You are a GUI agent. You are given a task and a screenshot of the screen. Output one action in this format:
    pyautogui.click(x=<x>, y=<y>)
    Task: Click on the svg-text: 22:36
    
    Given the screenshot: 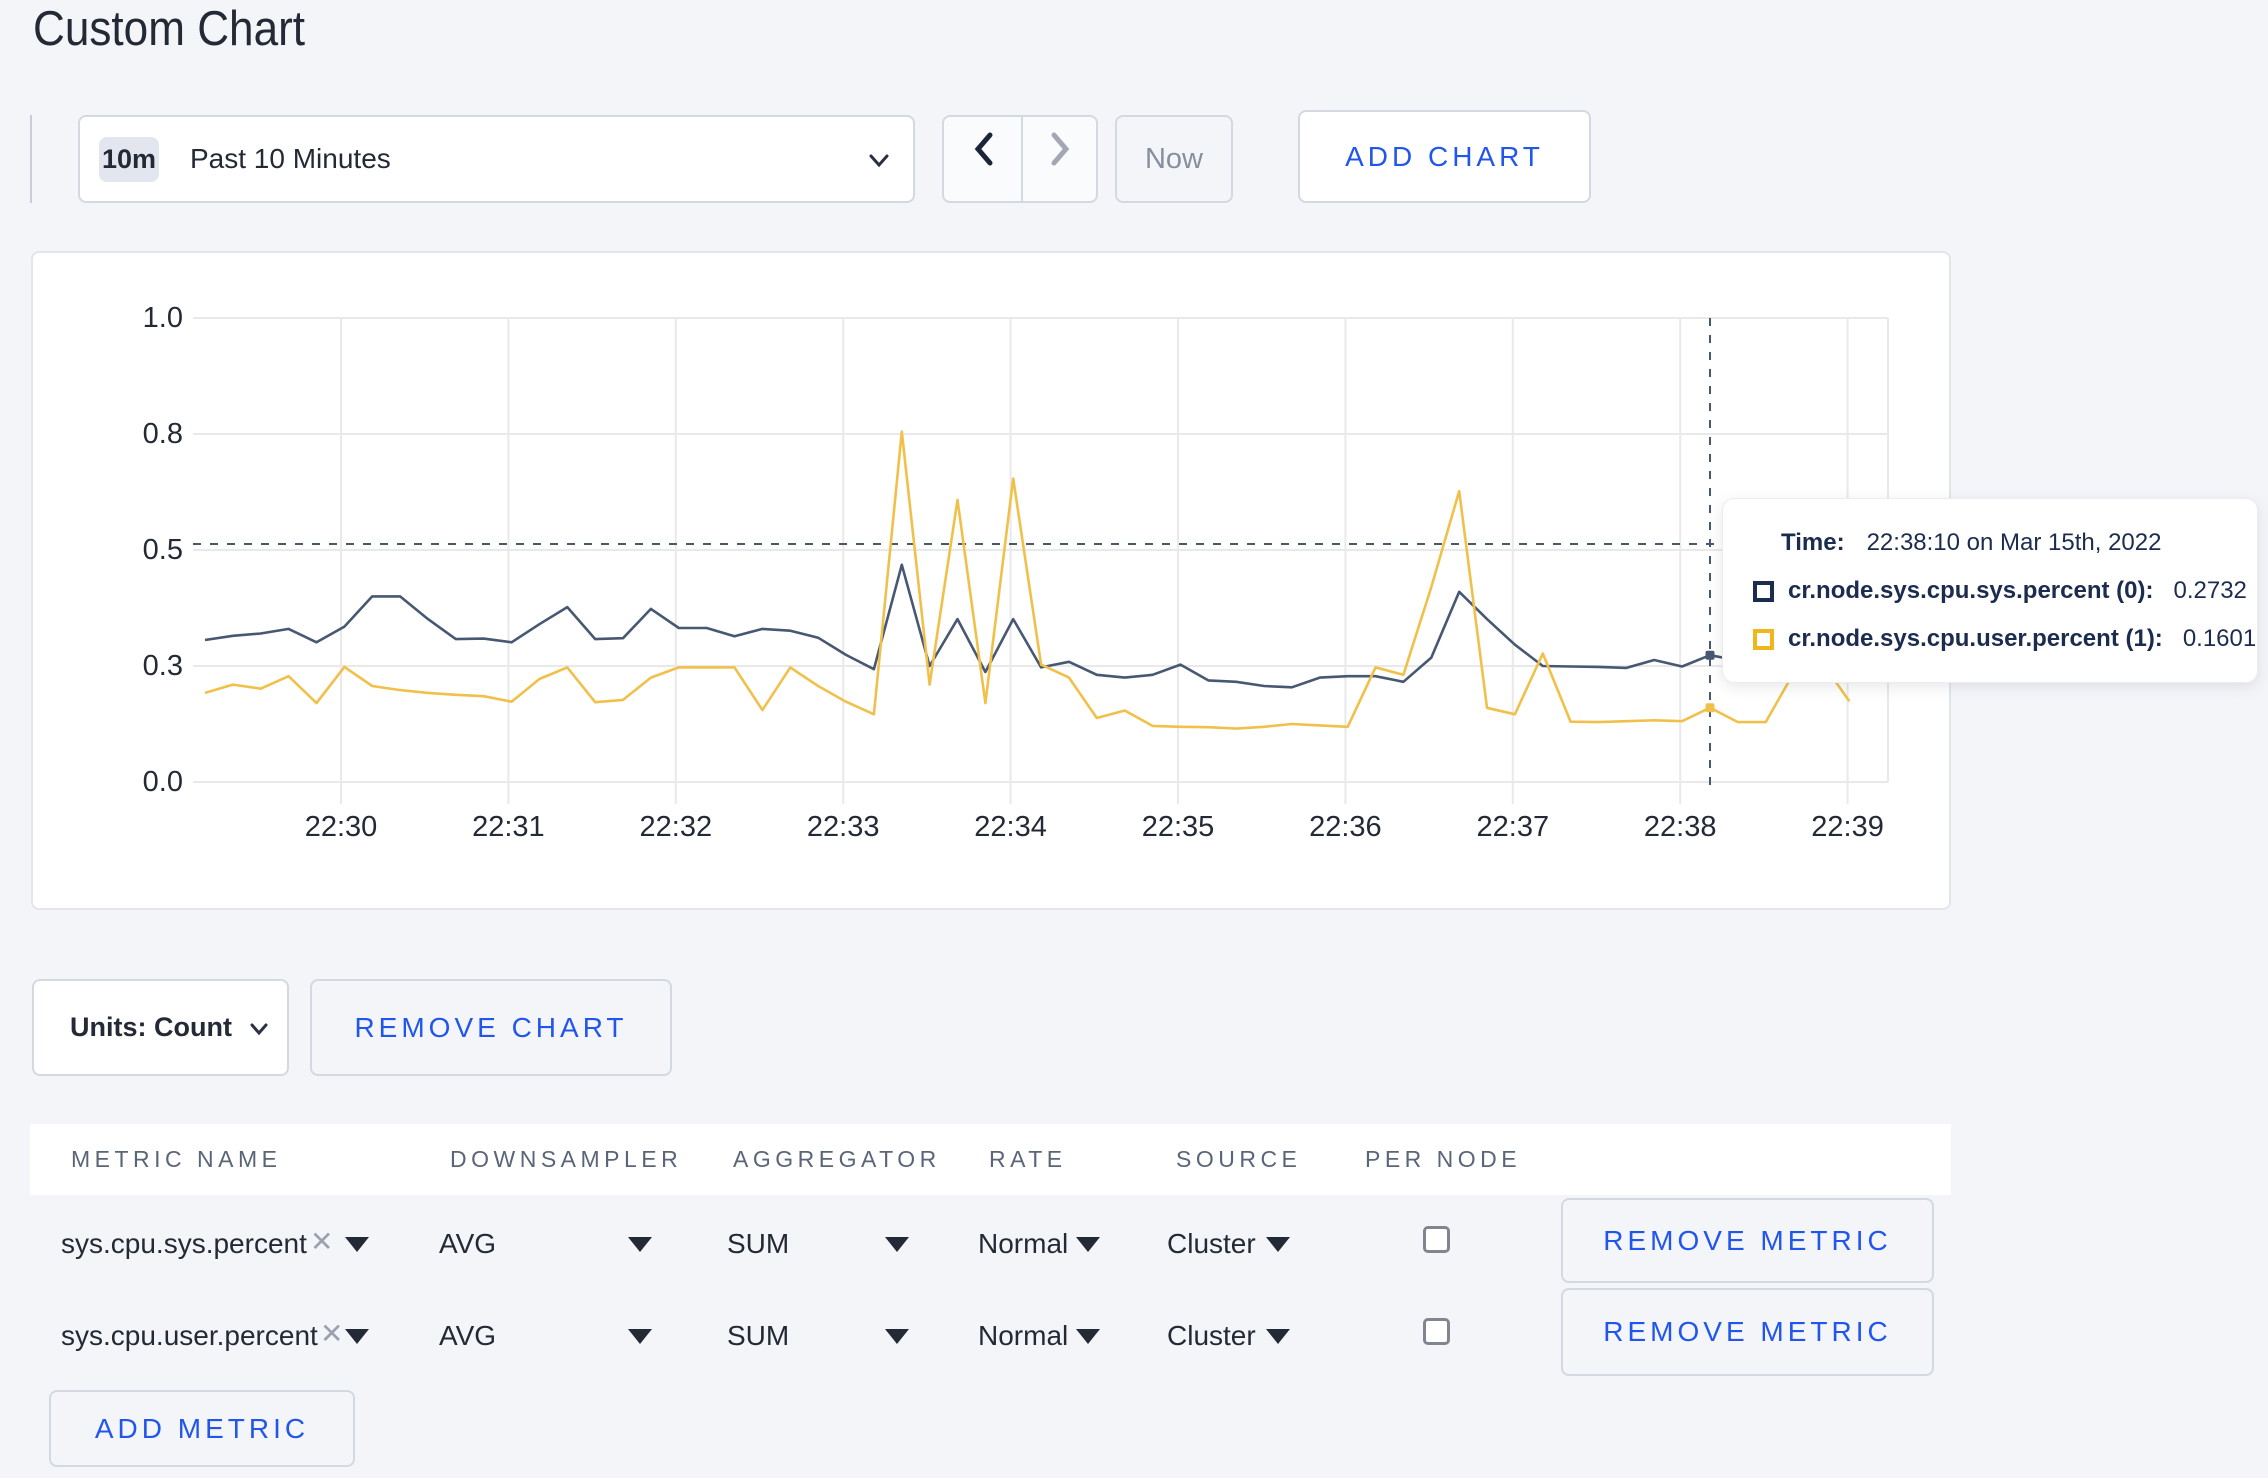 What is the action you would take?
    pyautogui.click(x=1345, y=827)
    